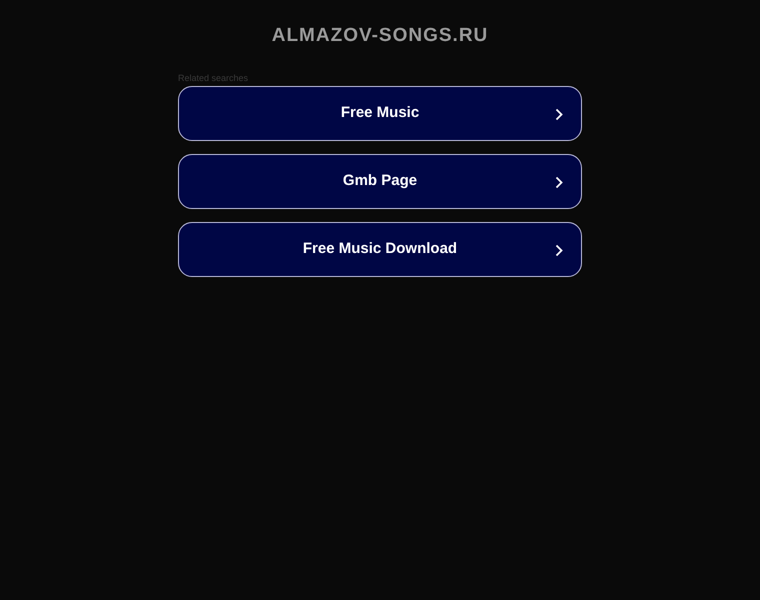  What do you see at coordinates (380, 249) in the screenshot?
I see `search-link: Free Music Download` at bounding box center [380, 249].